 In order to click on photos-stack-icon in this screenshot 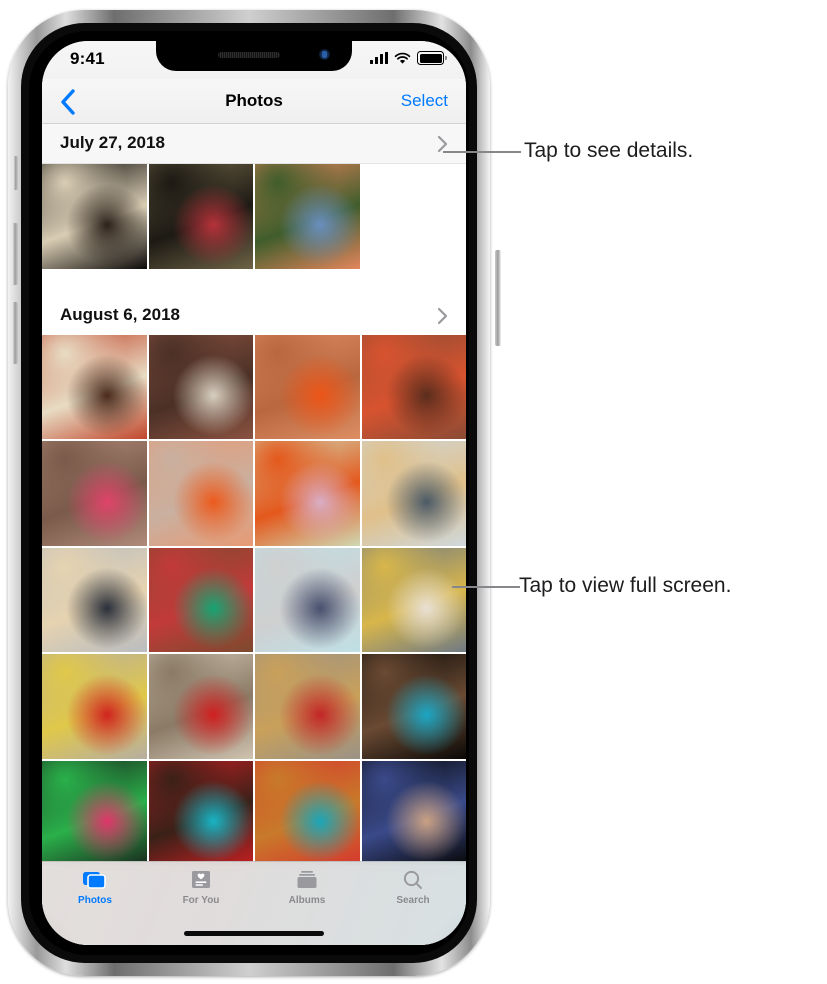, I will do `click(95, 880)`.